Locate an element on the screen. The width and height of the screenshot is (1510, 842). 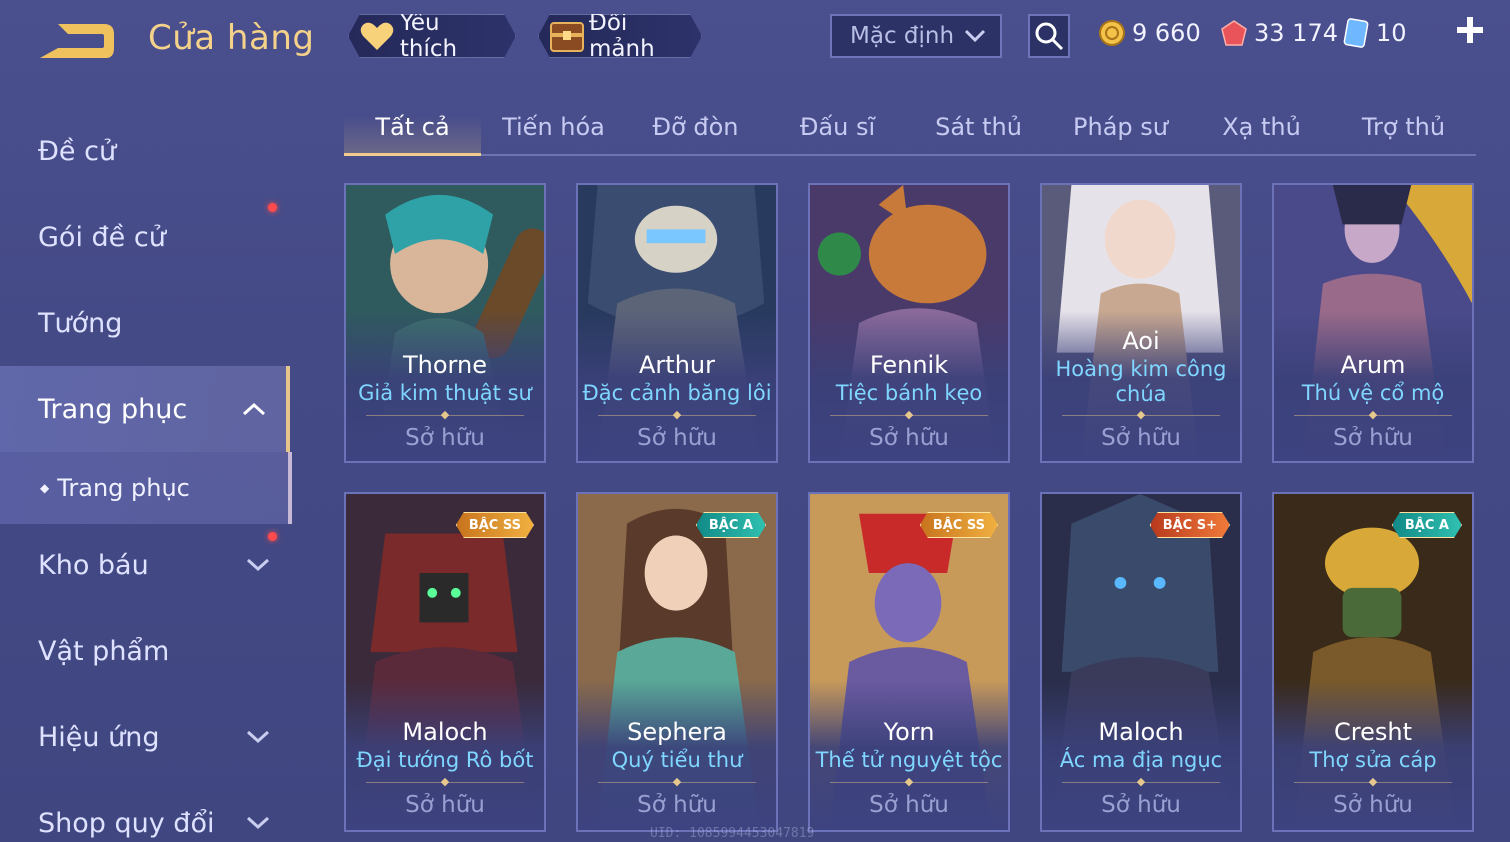
heart-icon is located at coordinates (377, 36).